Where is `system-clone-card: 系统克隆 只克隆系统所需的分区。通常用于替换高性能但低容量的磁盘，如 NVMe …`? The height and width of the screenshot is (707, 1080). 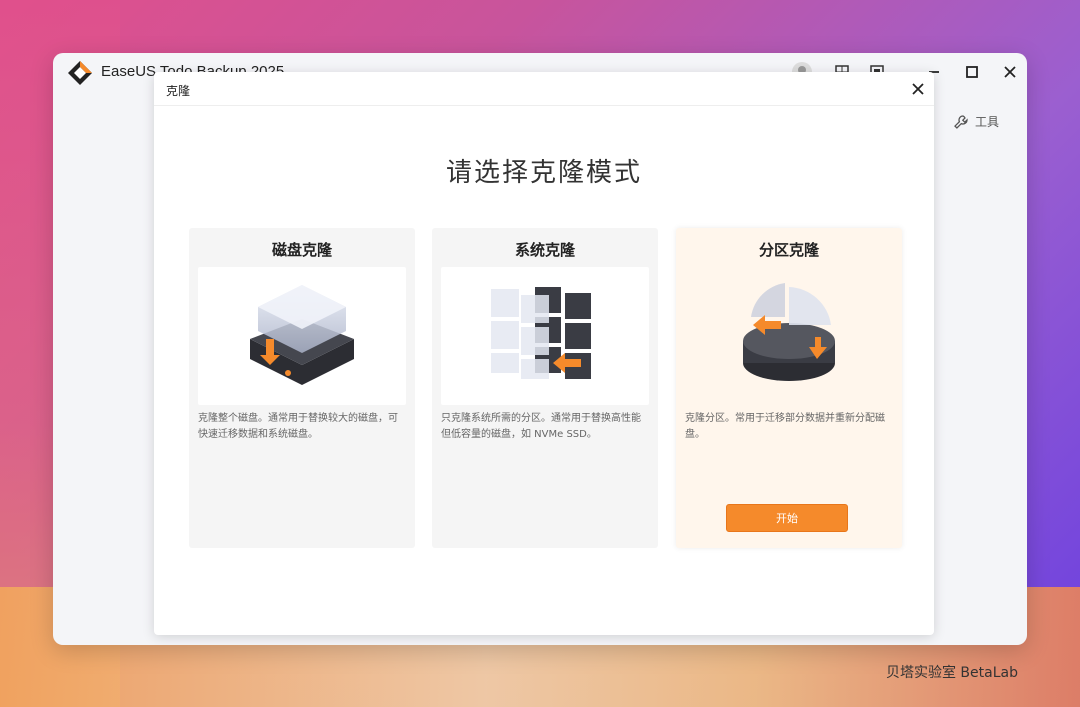
system-clone-card: 系统克隆 只克隆系统所需的分区。通常用于替换高性能但低容量的磁盘，如 NVMe … is located at coordinates (545, 388).